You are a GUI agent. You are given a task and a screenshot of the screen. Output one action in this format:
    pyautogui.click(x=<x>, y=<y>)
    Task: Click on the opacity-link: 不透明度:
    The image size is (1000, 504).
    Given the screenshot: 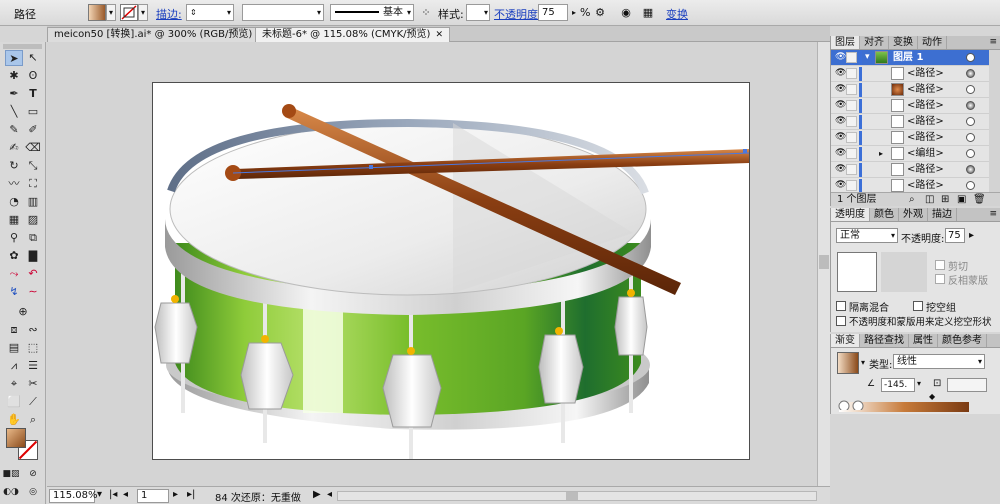 What is the action you would take?
    pyautogui.click(x=518, y=14)
    